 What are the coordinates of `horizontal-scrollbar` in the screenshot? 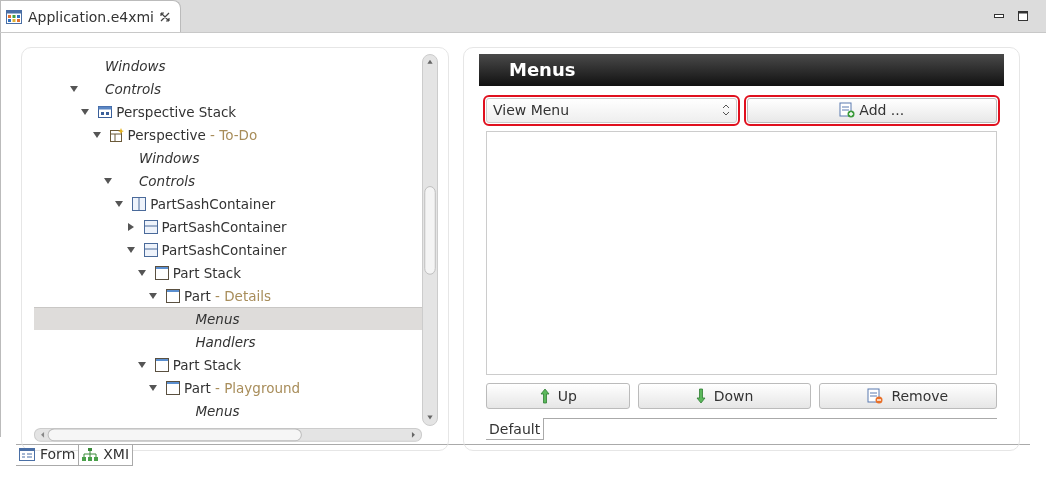 It's located at (228, 435).